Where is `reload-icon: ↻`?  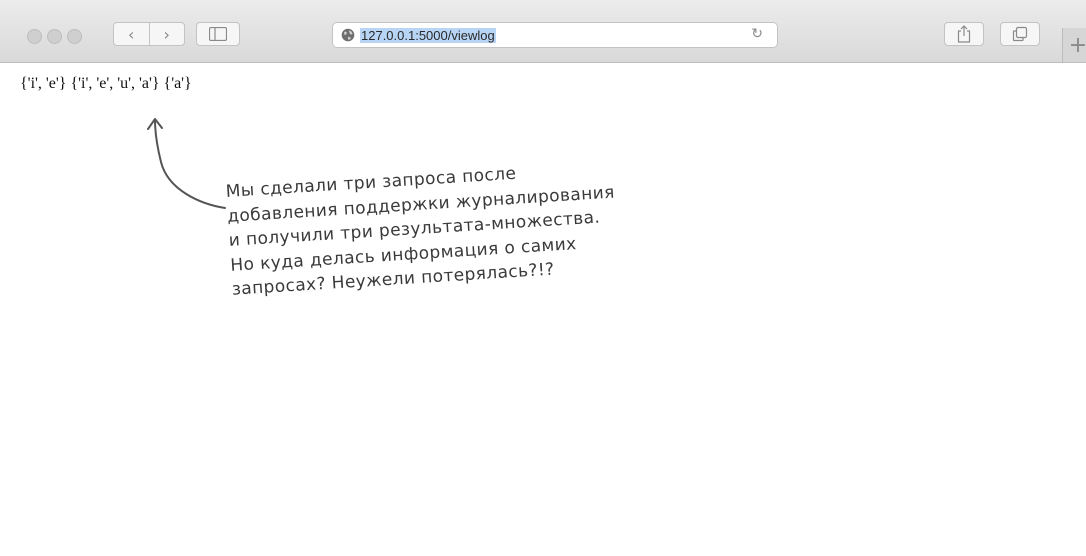 reload-icon: ↻ is located at coordinates (757, 34).